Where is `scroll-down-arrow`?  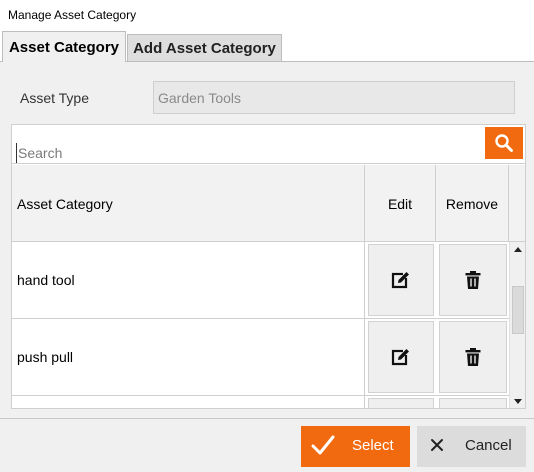 scroll-down-arrow is located at coordinates (517, 401).